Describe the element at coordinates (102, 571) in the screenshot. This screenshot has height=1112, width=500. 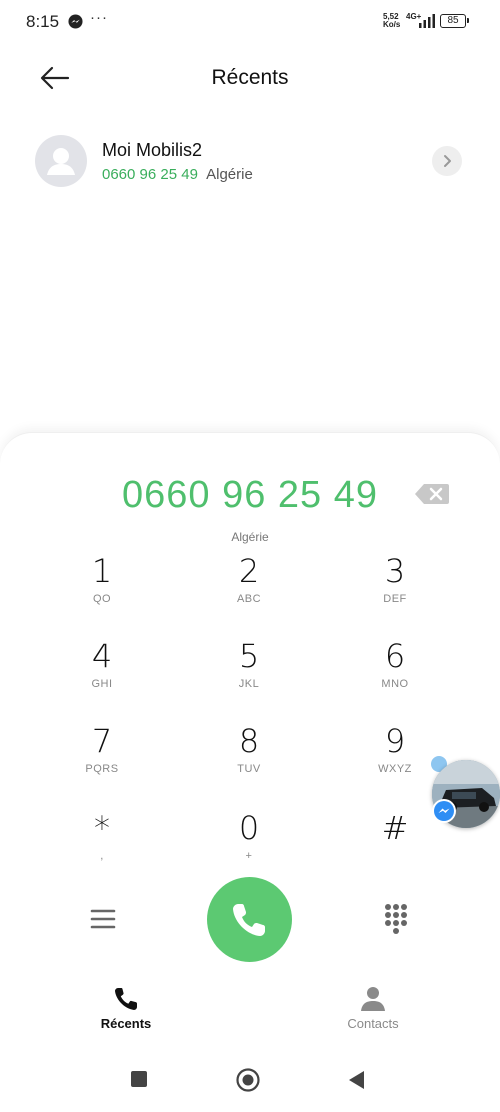
I see `key-digit: 1` at that location.